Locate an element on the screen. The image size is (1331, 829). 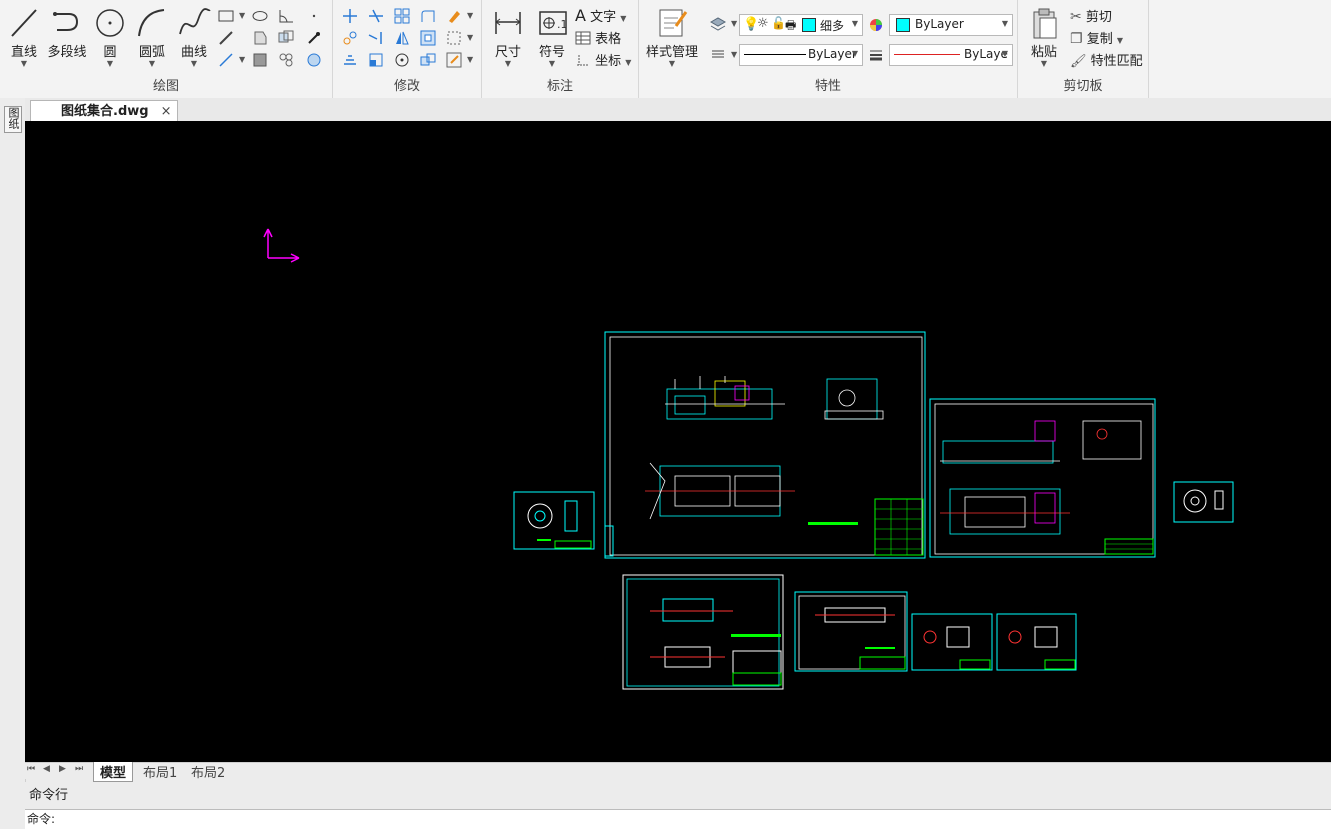
color-wheel-tool is located at coordinates (876, 25).